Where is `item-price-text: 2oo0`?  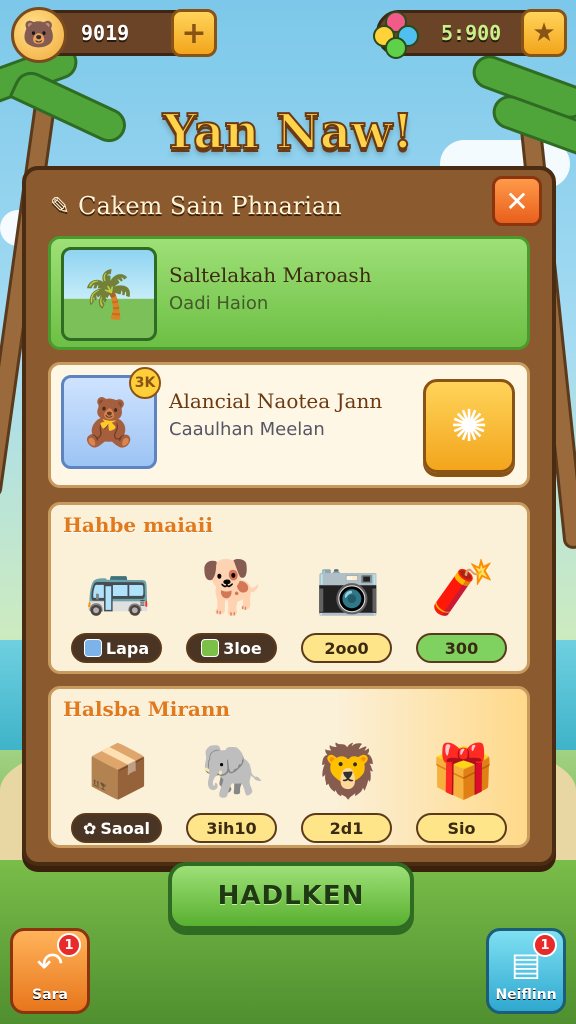 item-price-text: 2oo0 is located at coordinates (346, 648).